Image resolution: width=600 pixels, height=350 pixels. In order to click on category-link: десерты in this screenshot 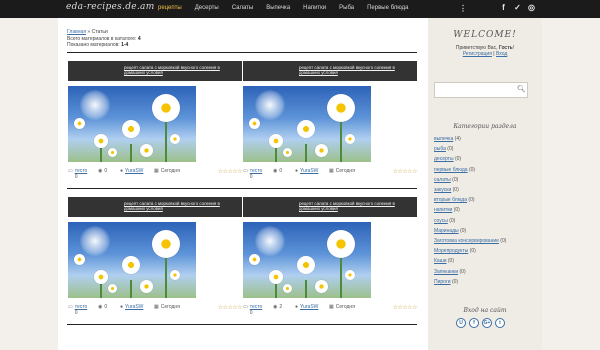, I will do `click(444, 159)`.